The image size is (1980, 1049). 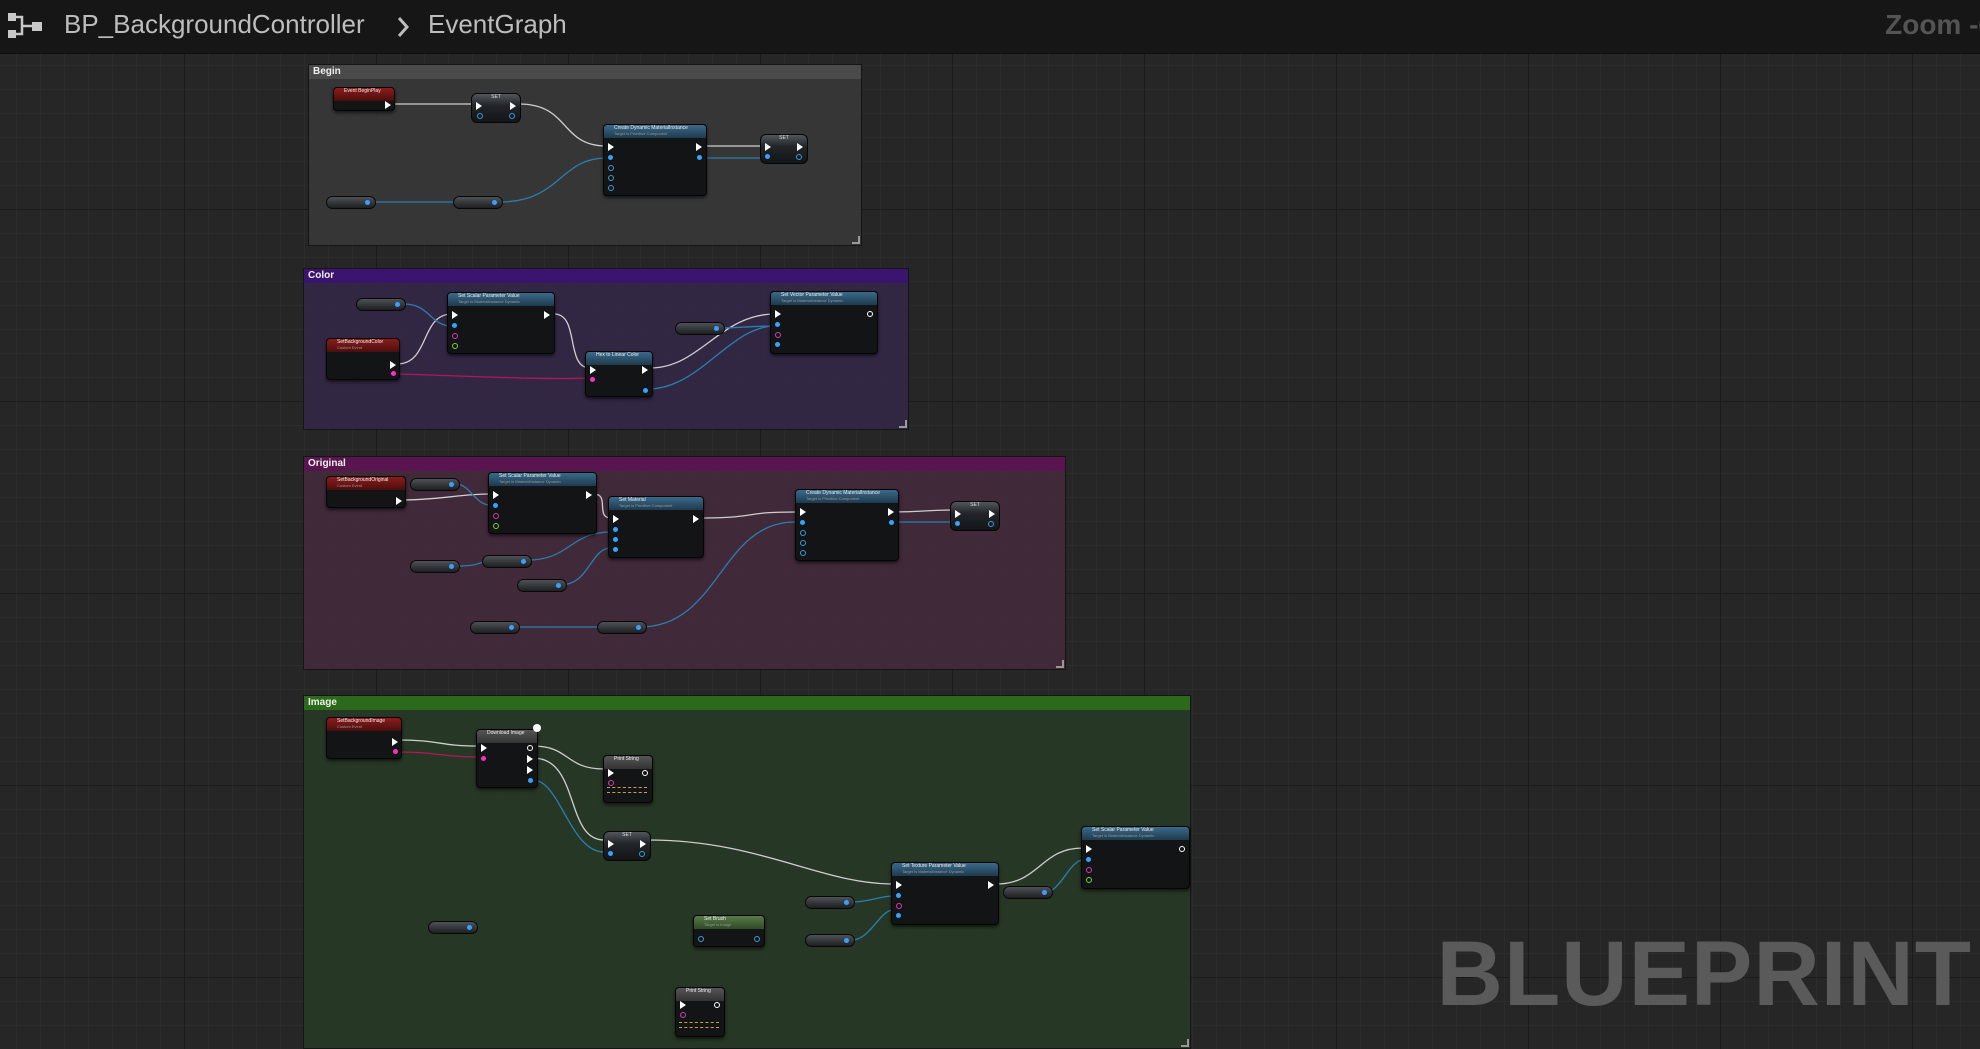 What do you see at coordinates (729, 931) in the screenshot?
I see `set-brush-node: Set Brush Target is Image` at bounding box center [729, 931].